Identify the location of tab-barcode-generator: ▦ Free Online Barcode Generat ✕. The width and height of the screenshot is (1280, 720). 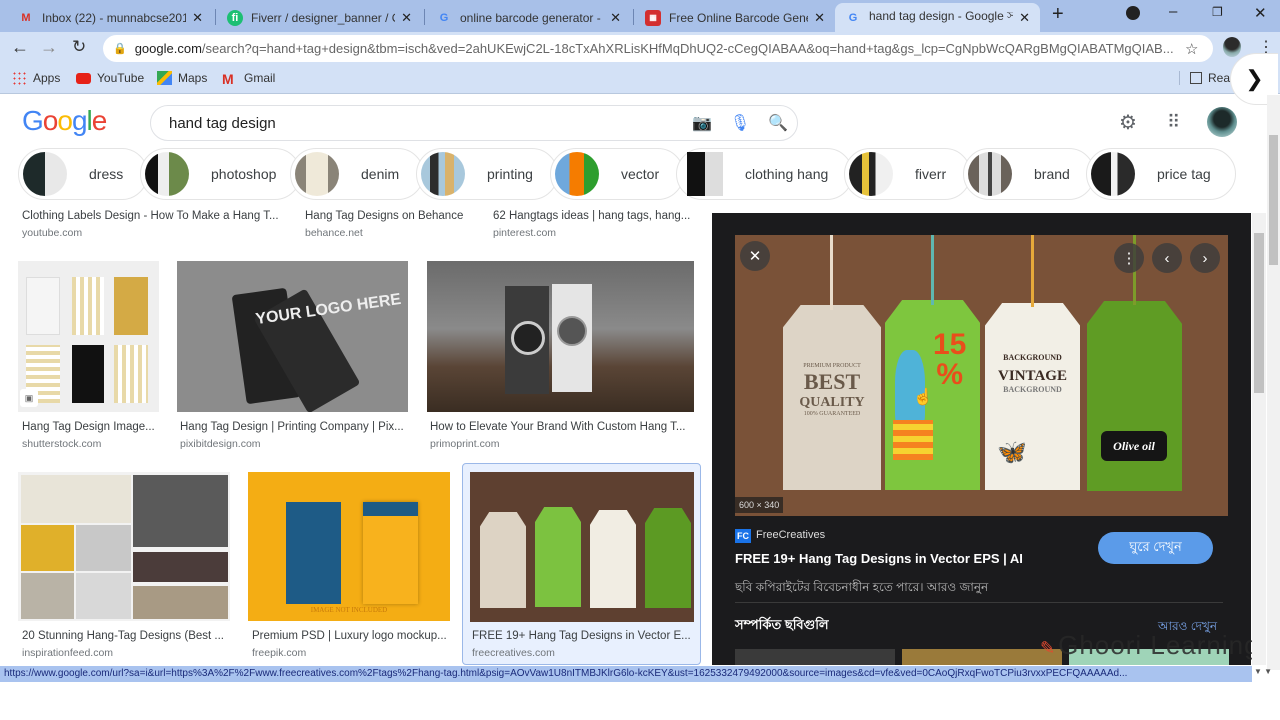
(735, 17).